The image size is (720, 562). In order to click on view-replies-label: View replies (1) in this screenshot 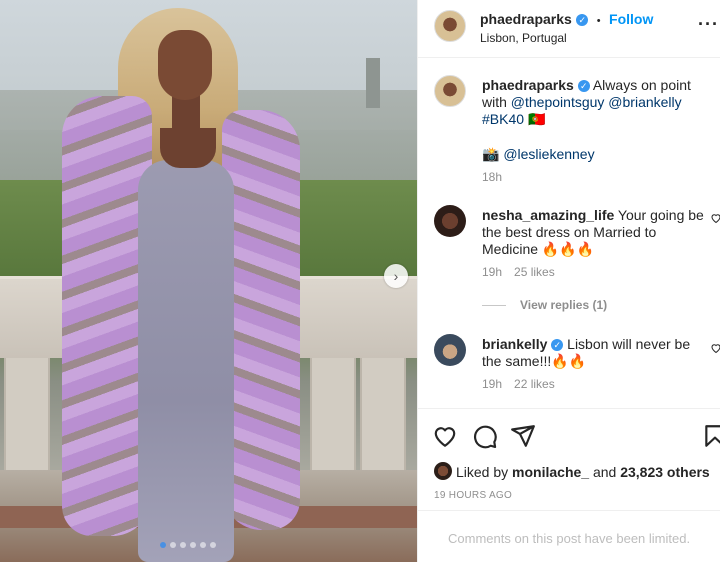, I will do `click(564, 305)`.